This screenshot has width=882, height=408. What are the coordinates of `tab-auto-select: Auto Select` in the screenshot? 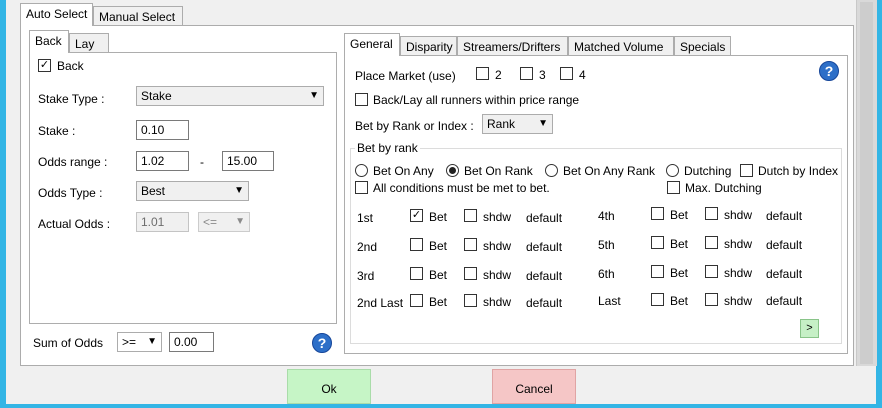 It's located at (56, 14).